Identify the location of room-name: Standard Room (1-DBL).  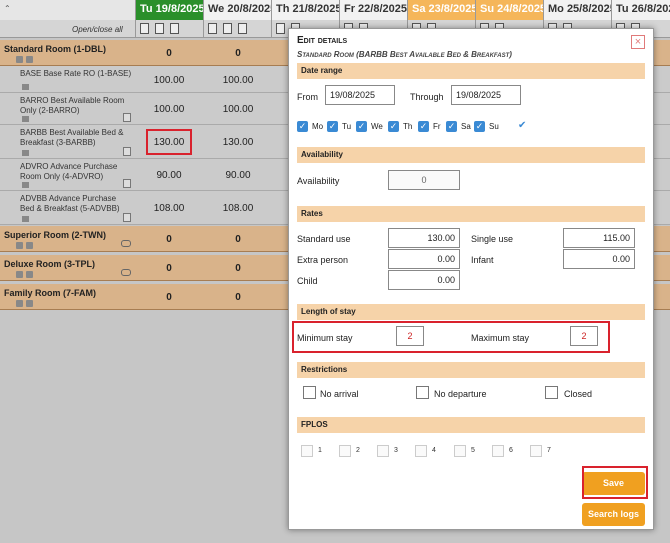
(55, 49).